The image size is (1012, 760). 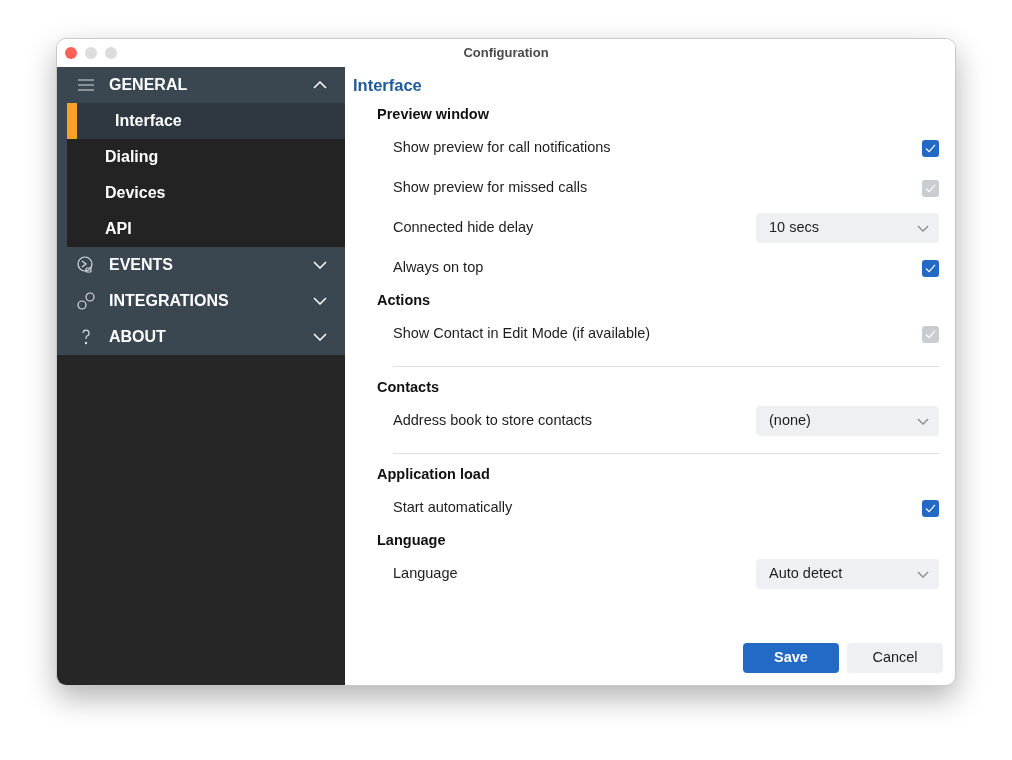 What do you see at coordinates (408, 388) in the screenshot?
I see `section-heading: Contacts` at bounding box center [408, 388].